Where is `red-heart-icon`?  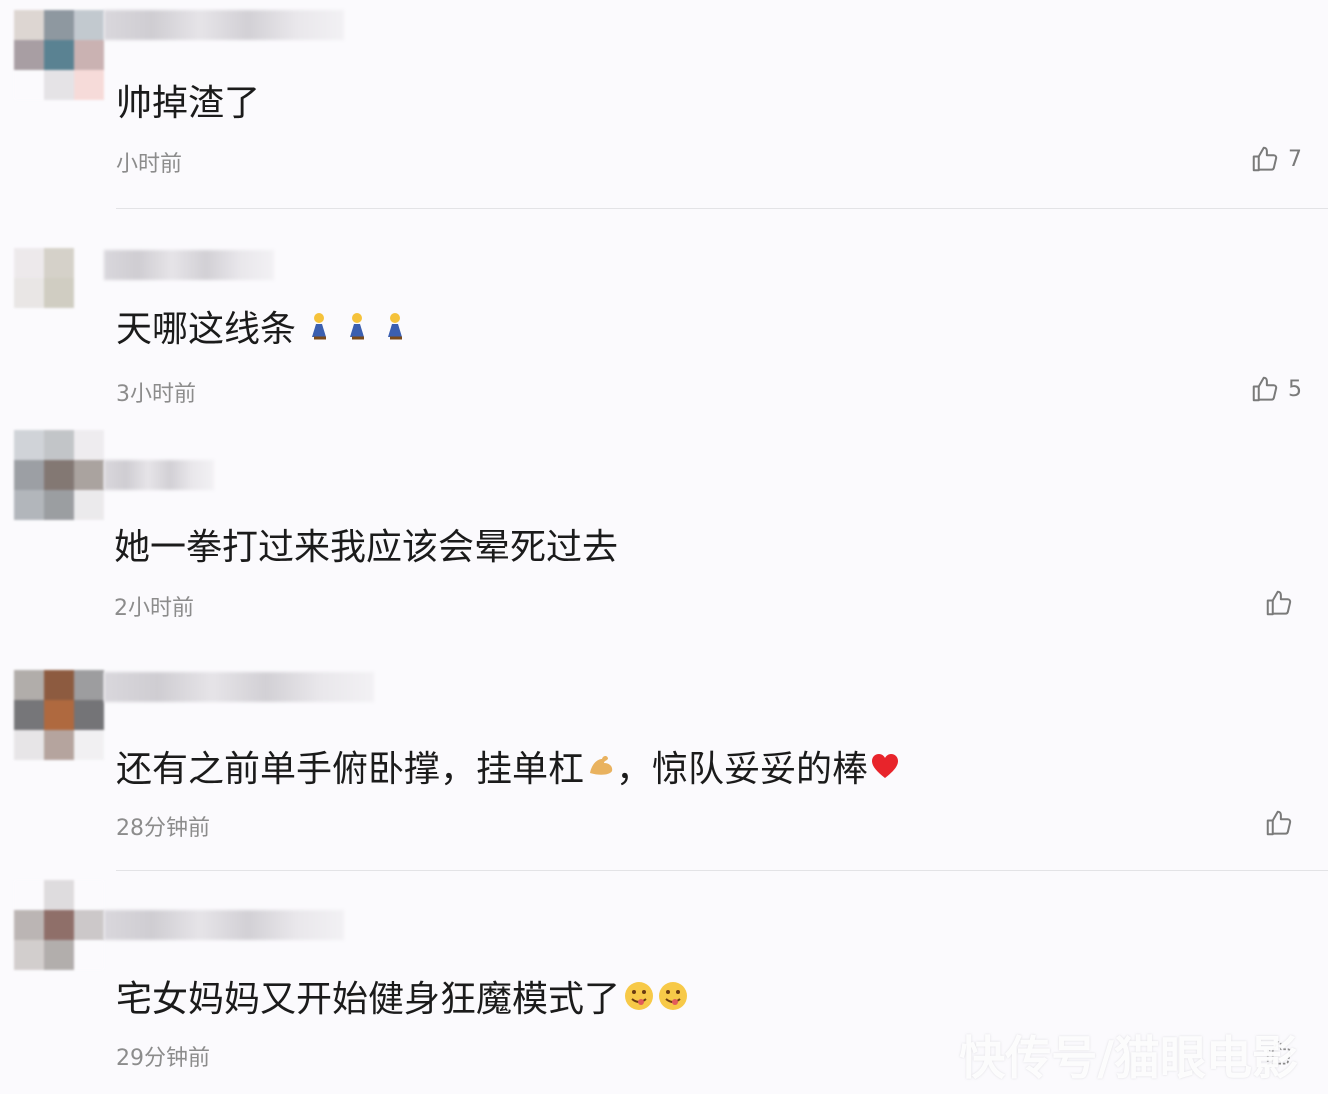
red-heart-icon is located at coordinates (885, 766).